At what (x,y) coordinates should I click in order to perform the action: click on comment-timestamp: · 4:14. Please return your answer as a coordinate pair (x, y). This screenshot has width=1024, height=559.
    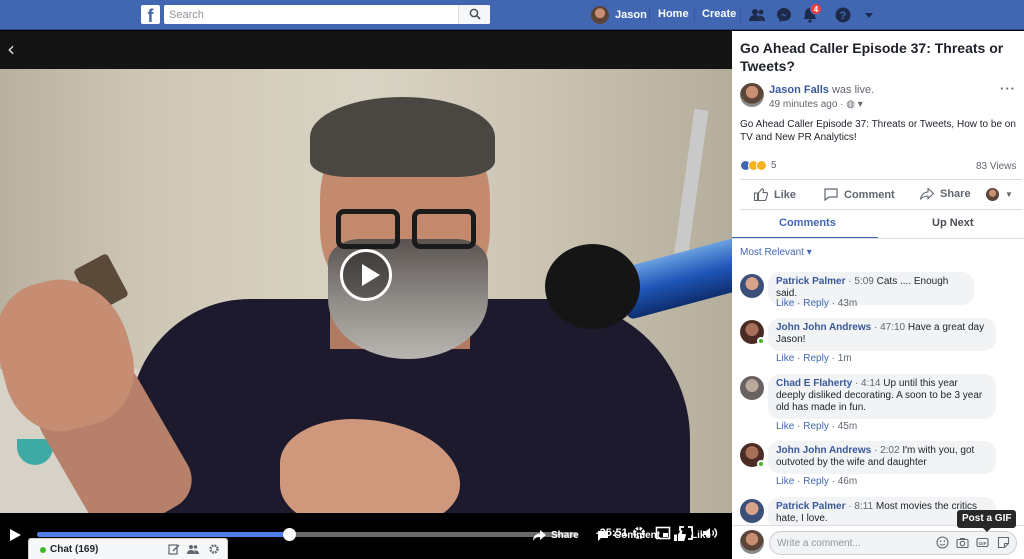
    Looking at the image, I should click on (868, 383).